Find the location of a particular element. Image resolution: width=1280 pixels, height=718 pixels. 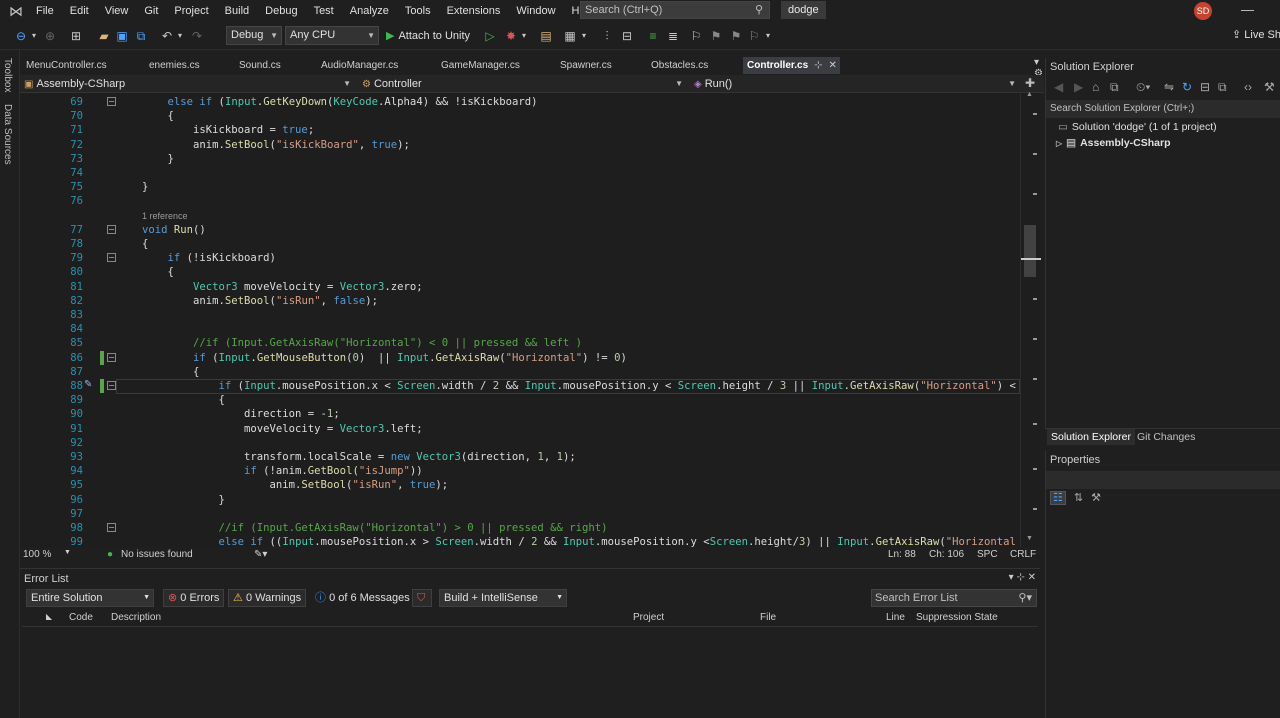

layout-dropdown-icon: ▾ is located at coordinates (584, 36).